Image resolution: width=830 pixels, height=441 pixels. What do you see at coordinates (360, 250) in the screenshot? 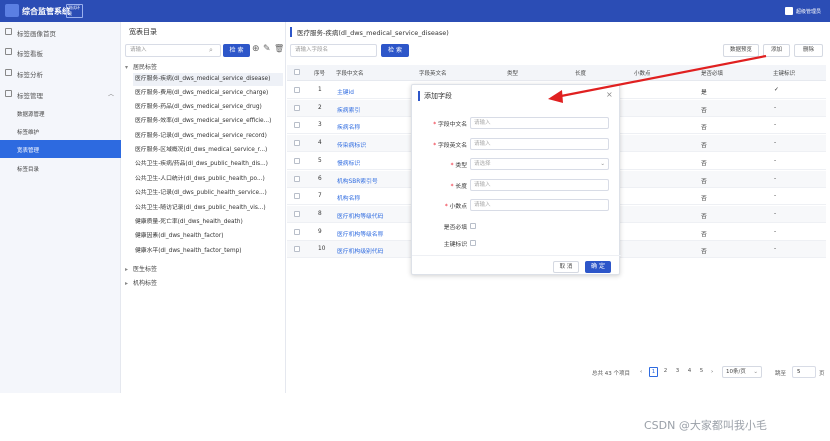
I see `cell-field-cn-link: 医疗机构级别代码` at bounding box center [360, 250].